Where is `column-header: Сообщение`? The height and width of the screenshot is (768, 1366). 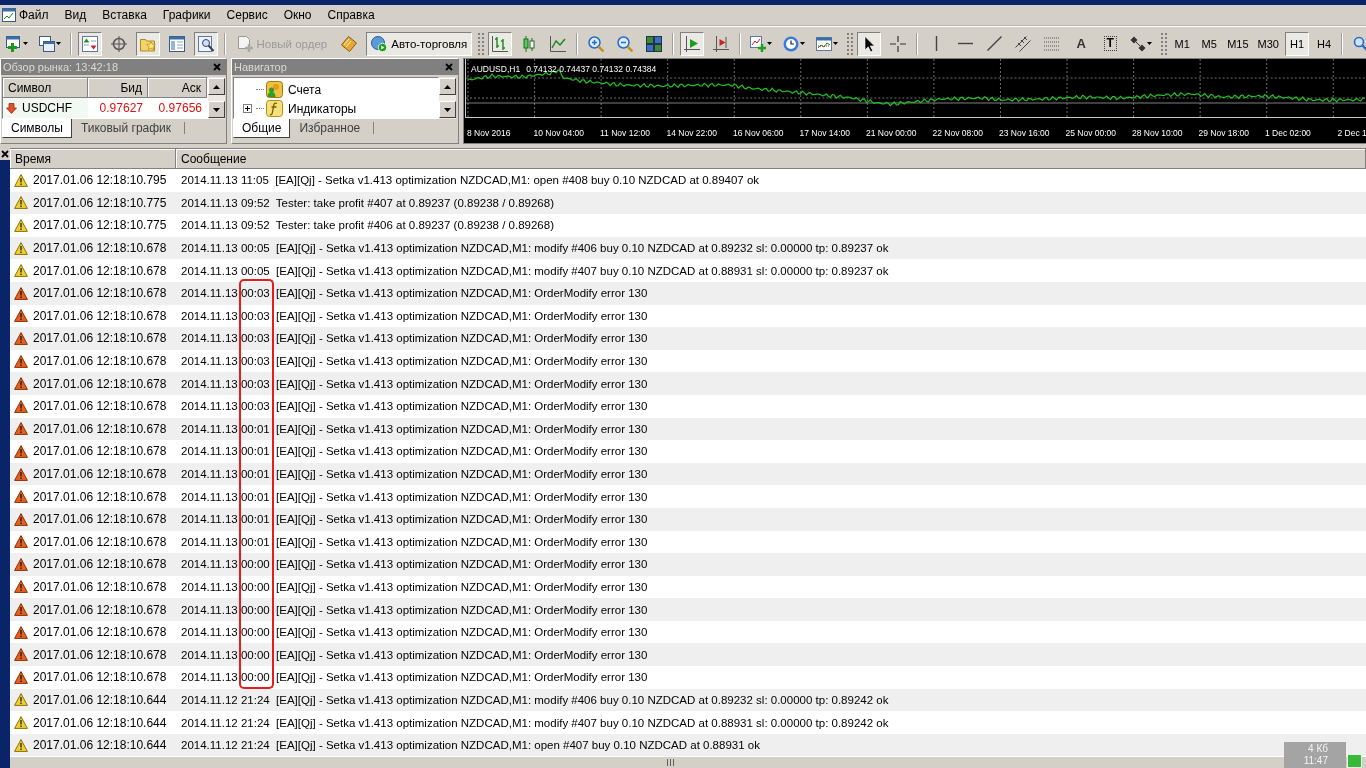 column-header: Сообщение is located at coordinates (771, 159).